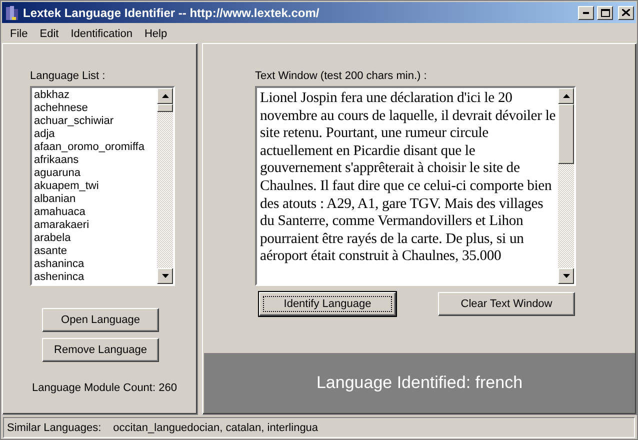  What do you see at coordinates (341, 76) in the screenshot?
I see `text-window-label: Text Window (test 200 chars min.) :` at bounding box center [341, 76].